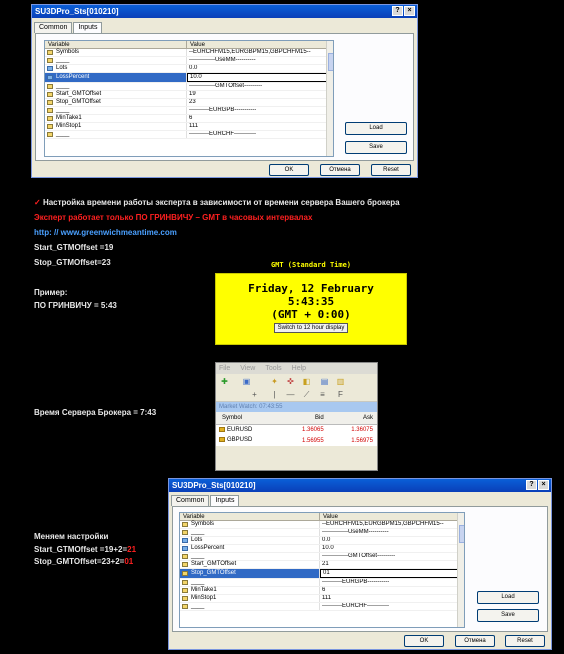 The height and width of the screenshot is (654, 564). What do you see at coordinates (340, 381) in the screenshot?
I see `chart-window-icon: ▥` at bounding box center [340, 381].